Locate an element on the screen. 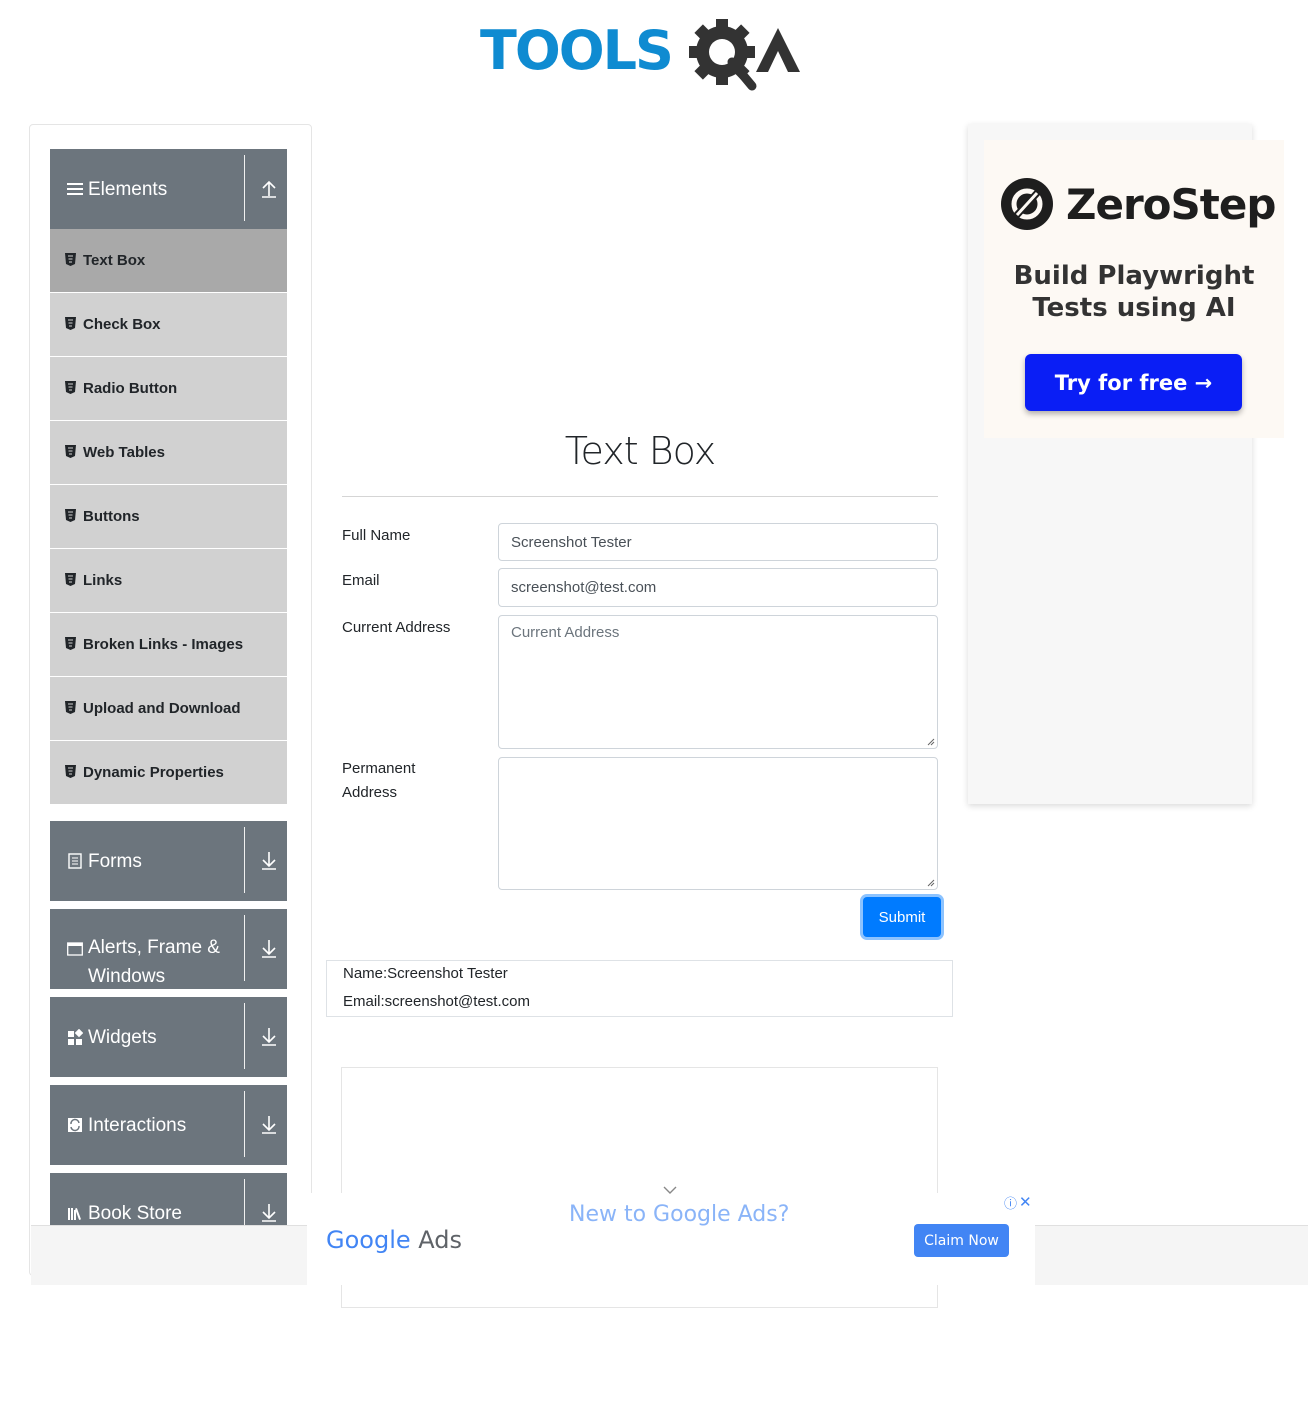 Image resolution: width=1308 pixels, height=1409 pixels. sidebar-group-label: Alerts, Frame & Windows is located at coordinates (163, 962).